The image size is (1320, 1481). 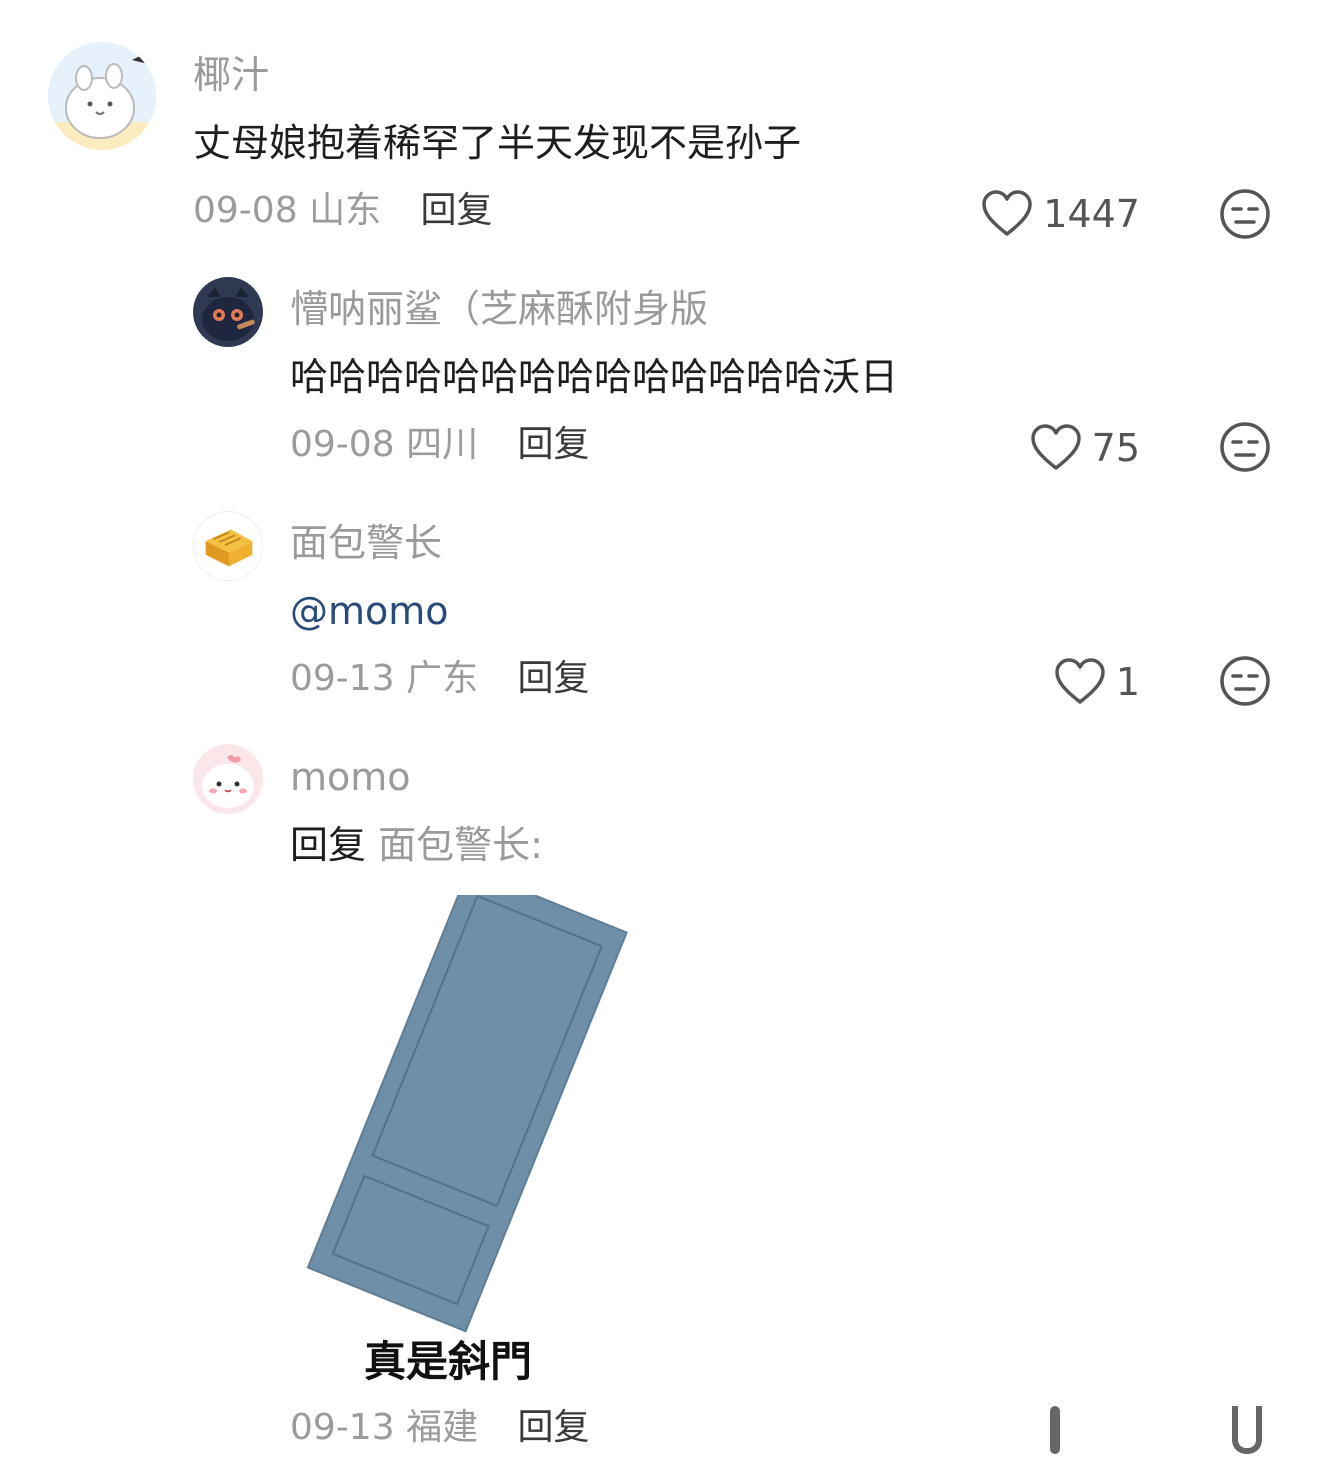 What do you see at coordinates (366, 543) in the screenshot?
I see `comment-username: 面包警长` at bounding box center [366, 543].